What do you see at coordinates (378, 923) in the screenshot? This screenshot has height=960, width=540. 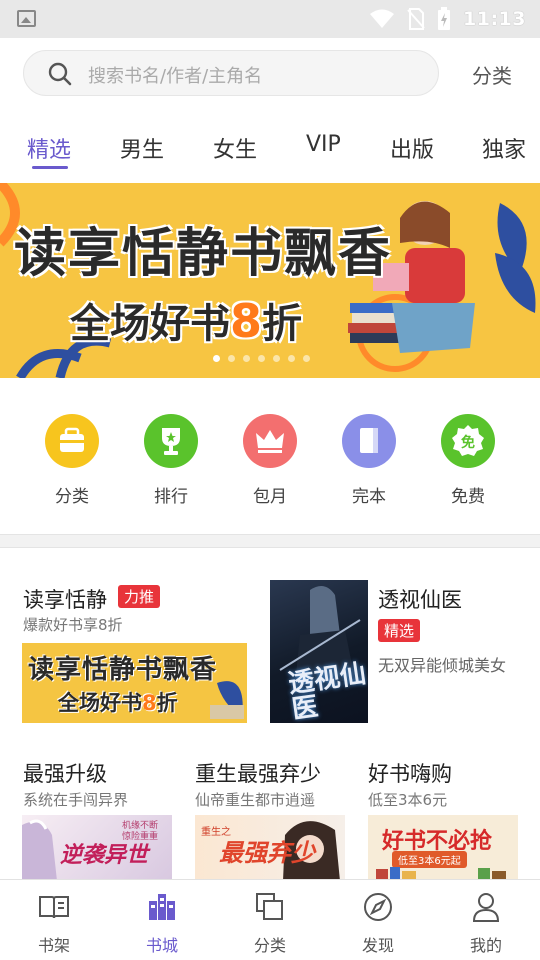 I see `nav-discover: 发现` at bounding box center [378, 923].